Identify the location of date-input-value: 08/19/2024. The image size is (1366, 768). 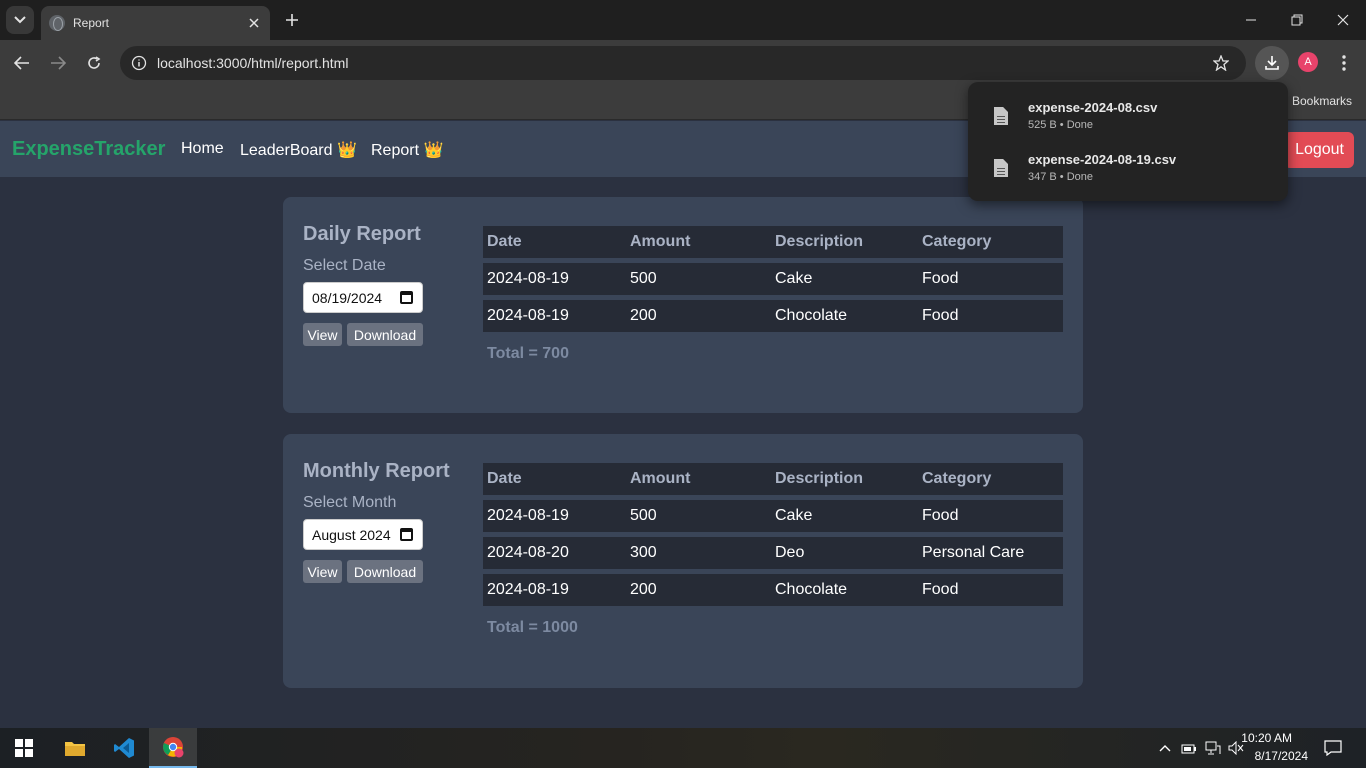
(347, 297).